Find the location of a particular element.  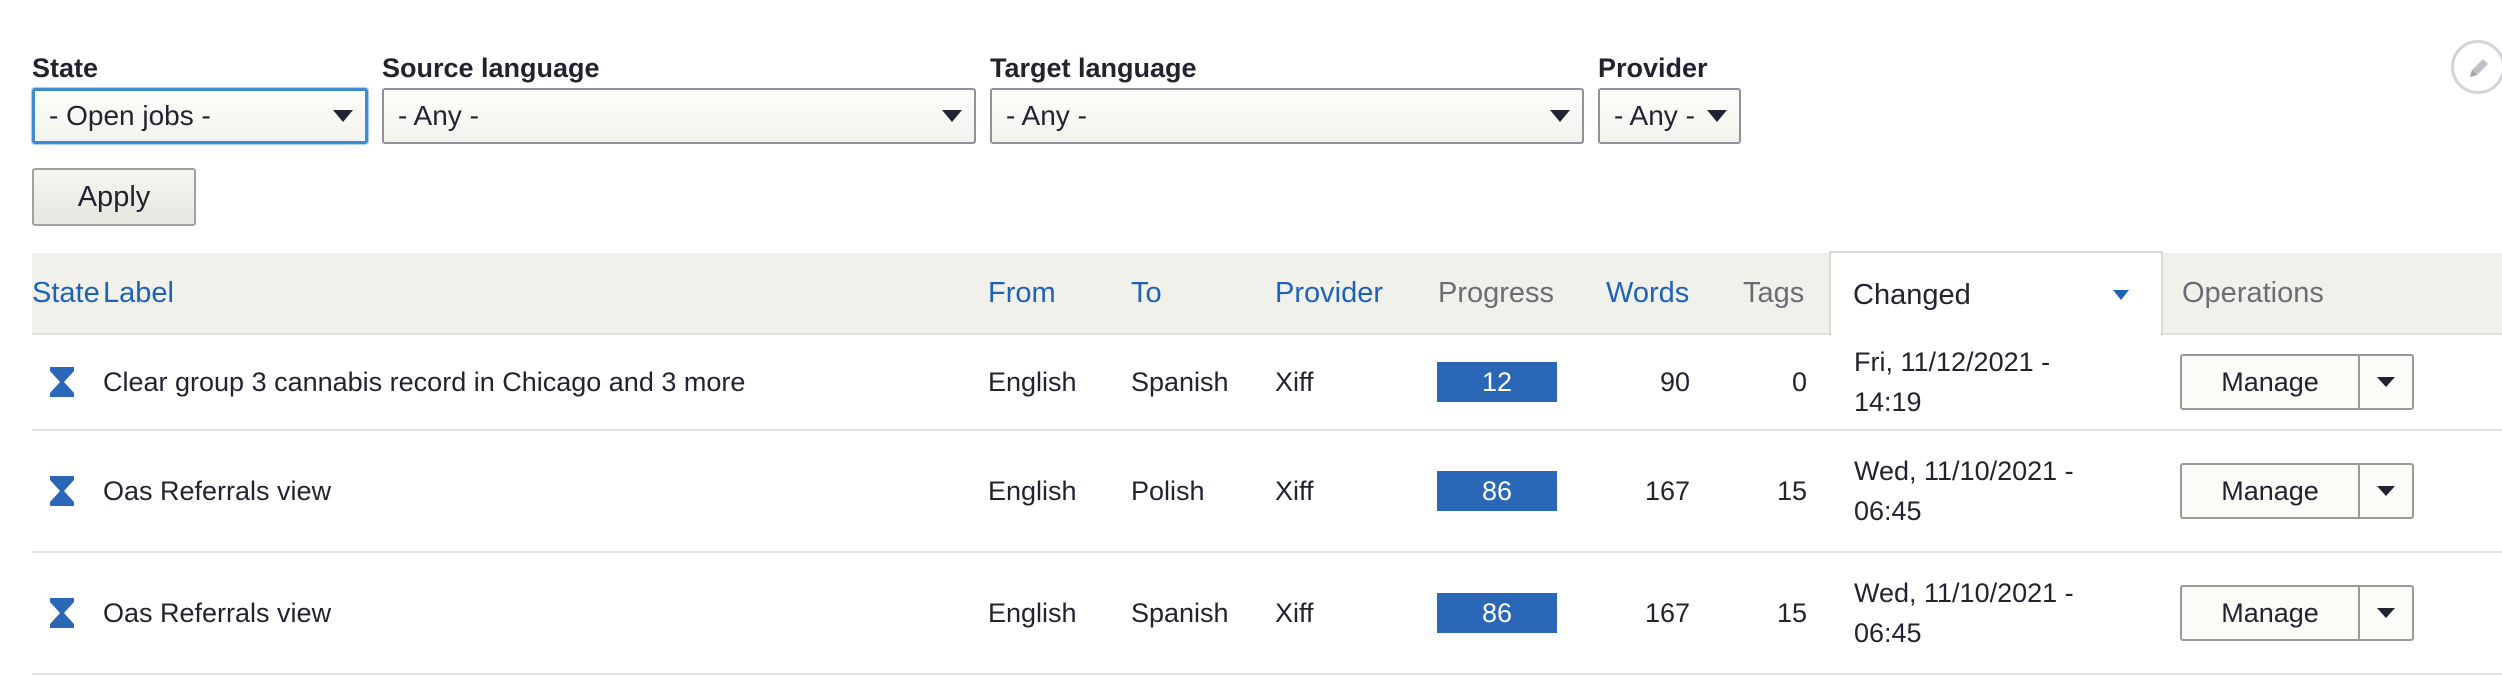

state-select: - Open jobs - is located at coordinates (200, 116).